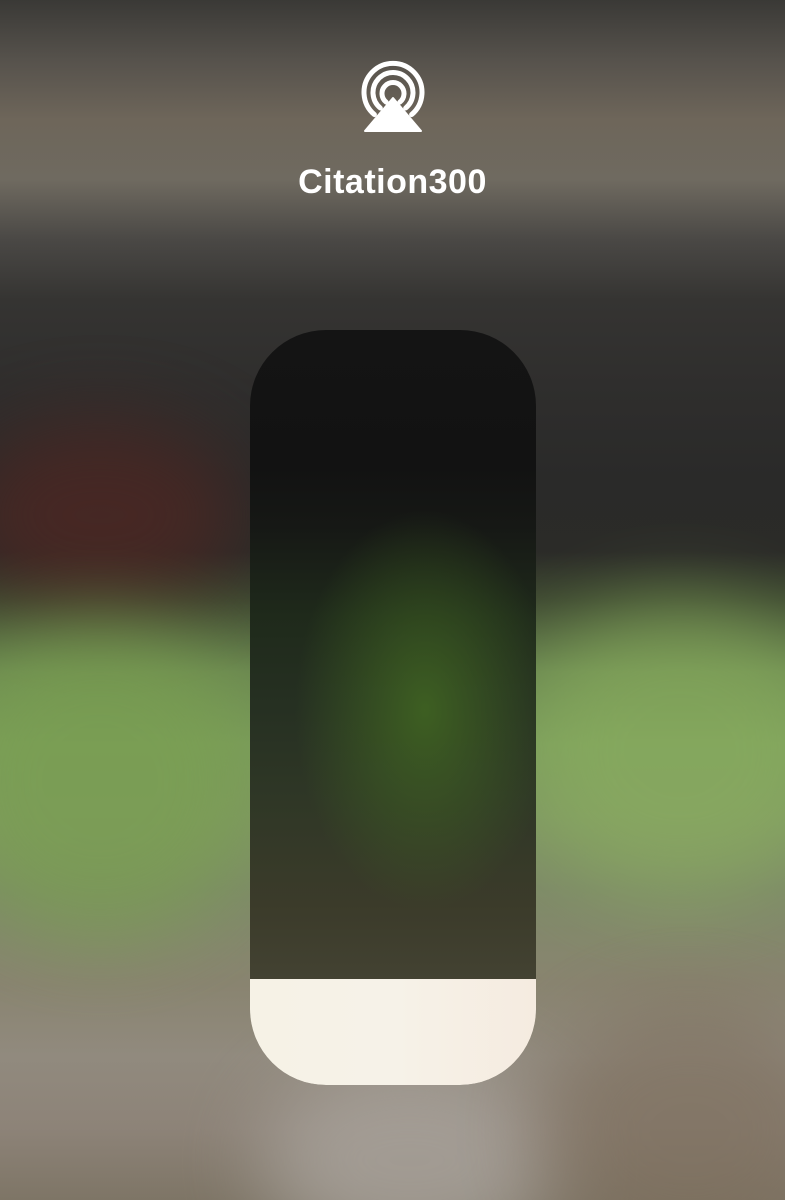 The image size is (785, 1200). Describe the element at coordinates (392, 182) in the screenshot. I see `airplay-device-name: Citation300` at that location.